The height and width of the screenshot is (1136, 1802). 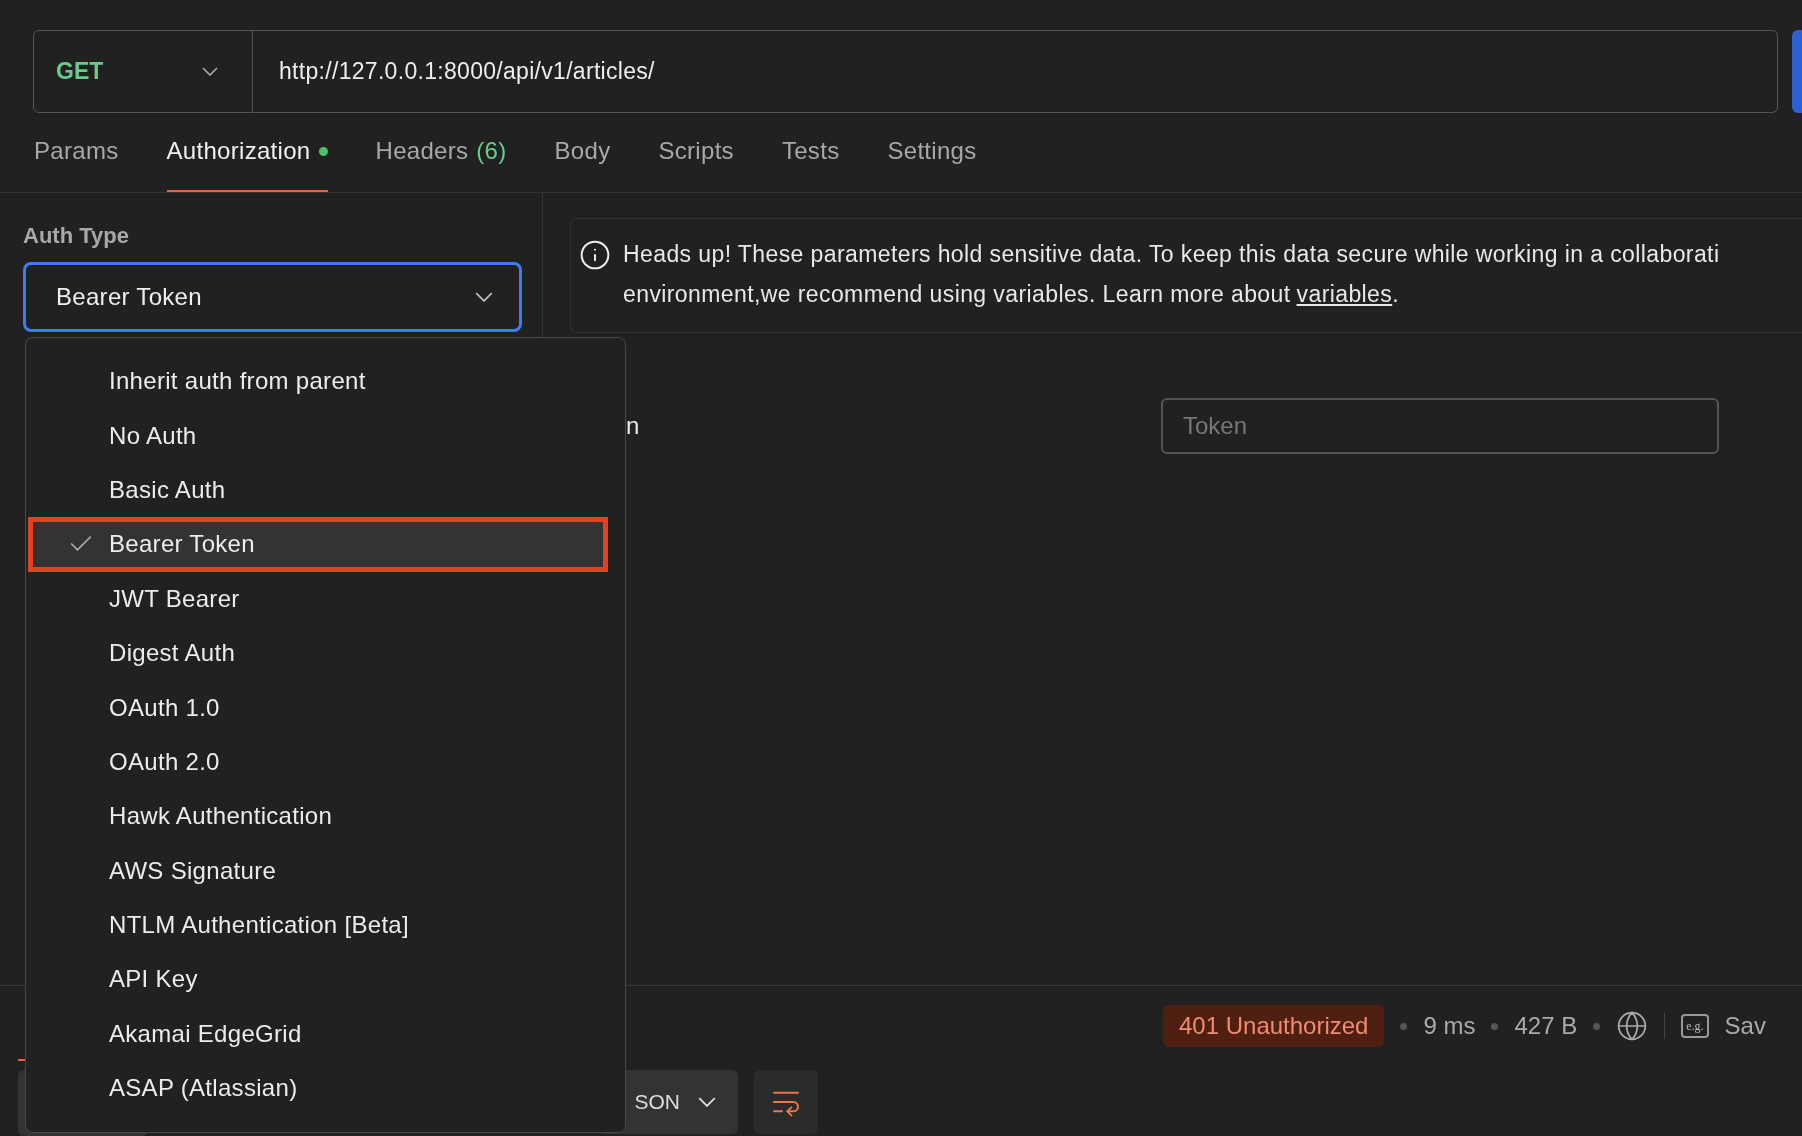 What do you see at coordinates (595, 254) in the screenshot?
I see `info-icon` at bounding box center [595, 254].